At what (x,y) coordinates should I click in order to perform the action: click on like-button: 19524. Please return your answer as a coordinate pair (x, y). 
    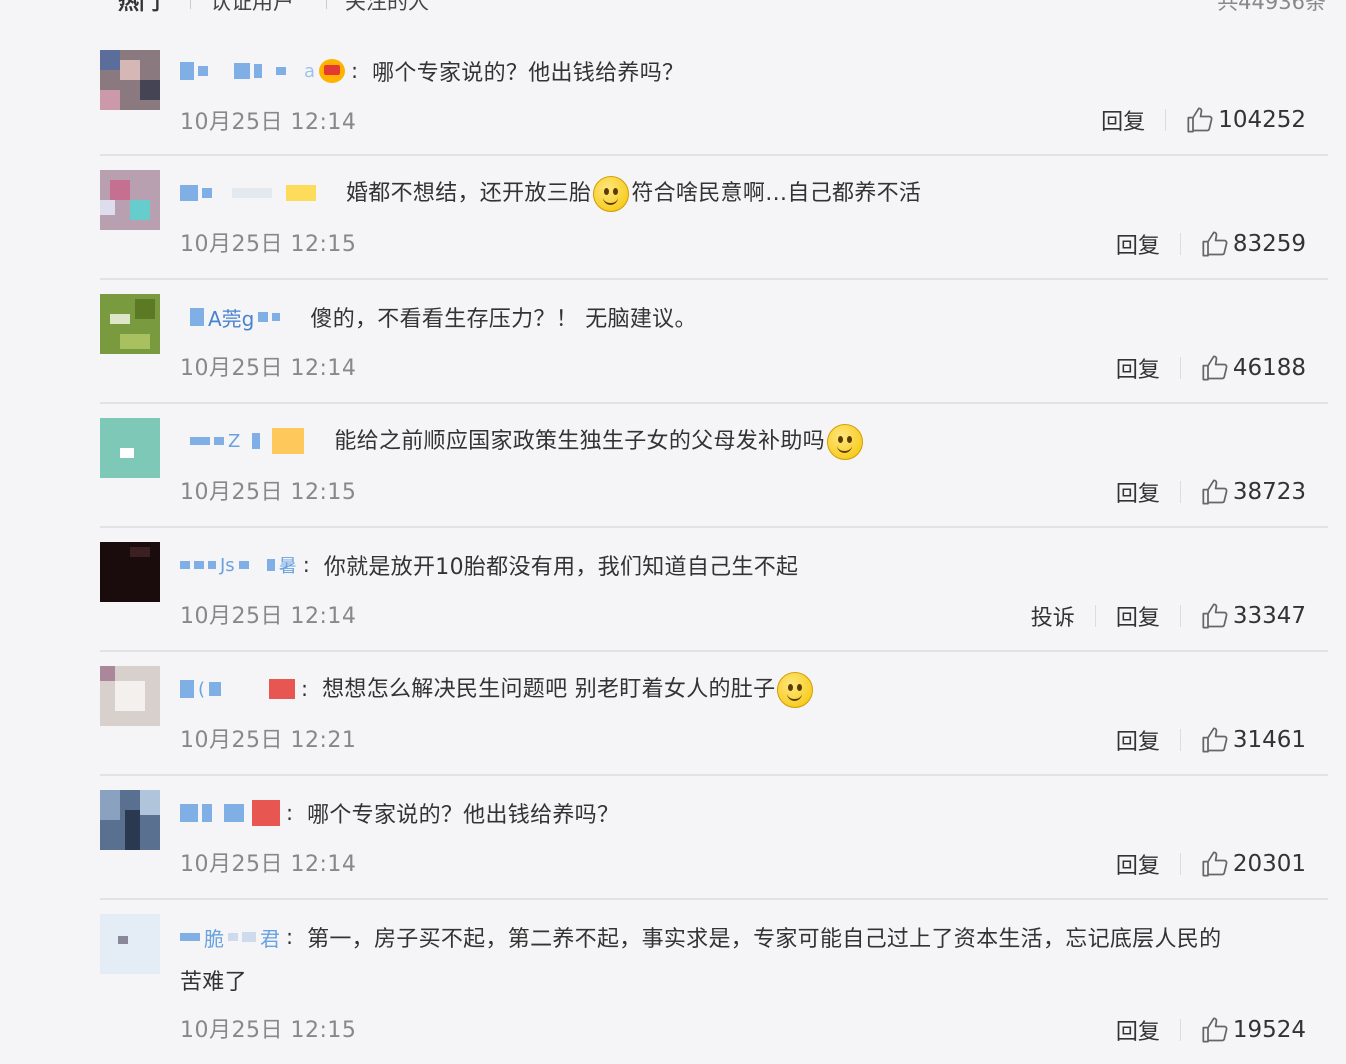
    Looking at the image, I should click on (1253, 1030).